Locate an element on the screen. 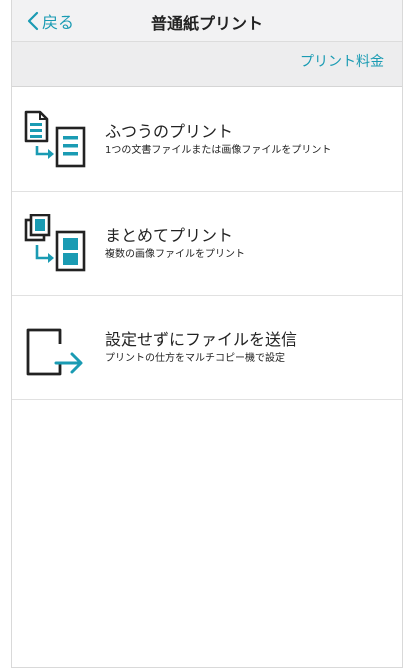  item-description: 1つの文書ファイルまたは画像ファイルをプリント is located at coordinates (218, 150).